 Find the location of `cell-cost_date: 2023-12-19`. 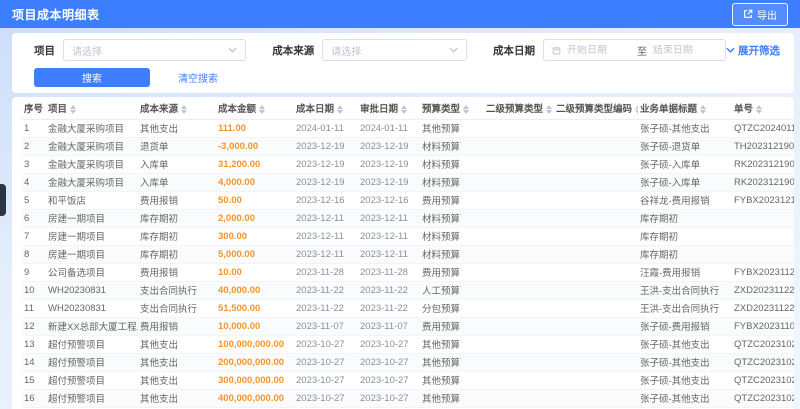

cell-cost_date: 2023-12-19 is located at coordinates (326, 146).